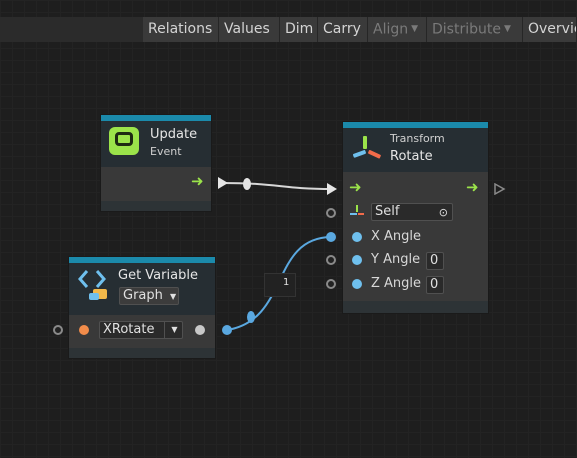  I want to click on flow-wire, so click(277, 186).